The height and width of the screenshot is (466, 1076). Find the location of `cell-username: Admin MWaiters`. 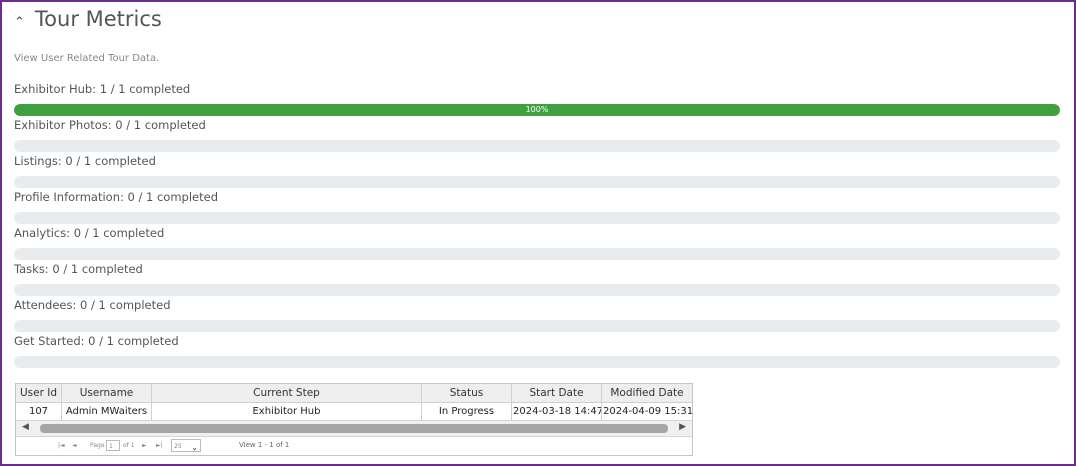

cell-username: Admin MWaiters is located at coordinates (107, 411).